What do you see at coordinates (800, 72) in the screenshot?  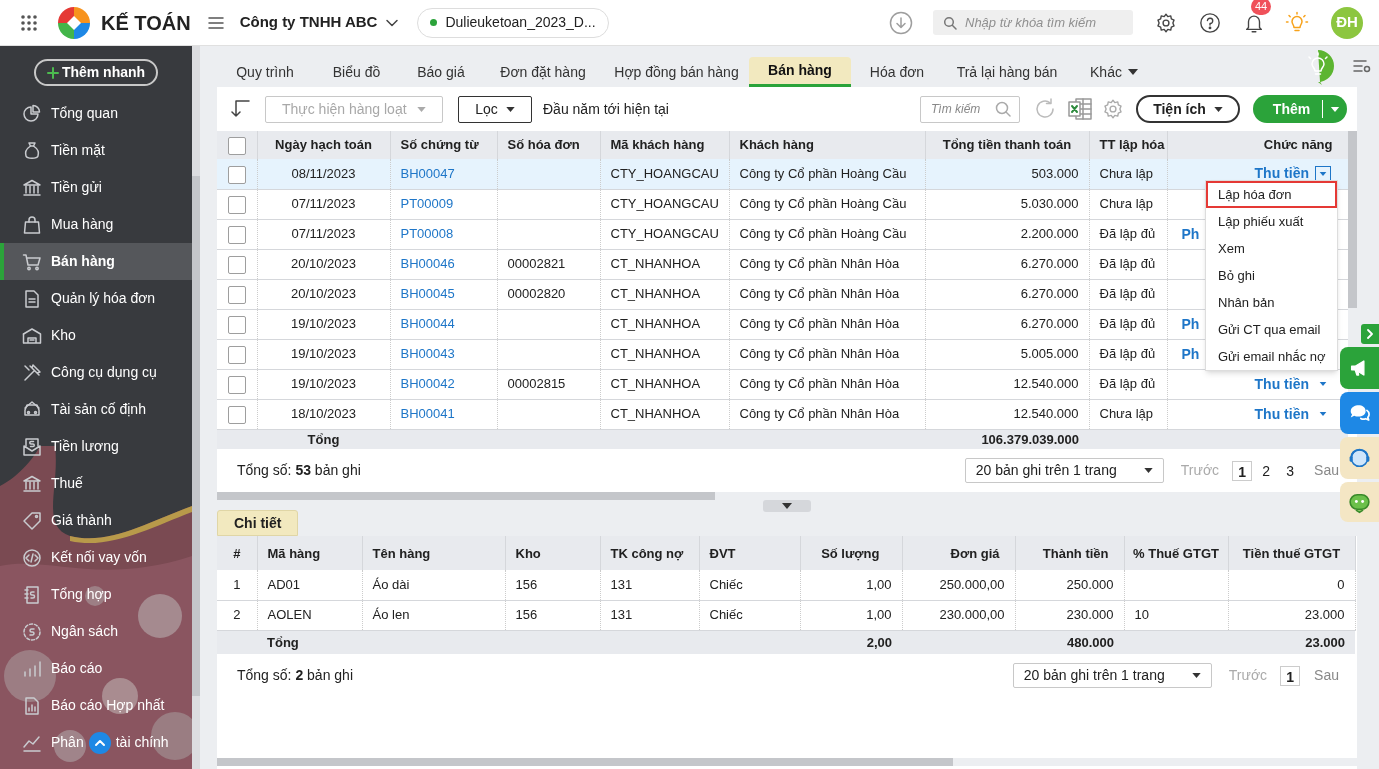 I see `tab: Bán hàng` at bounding box center [800, 72].